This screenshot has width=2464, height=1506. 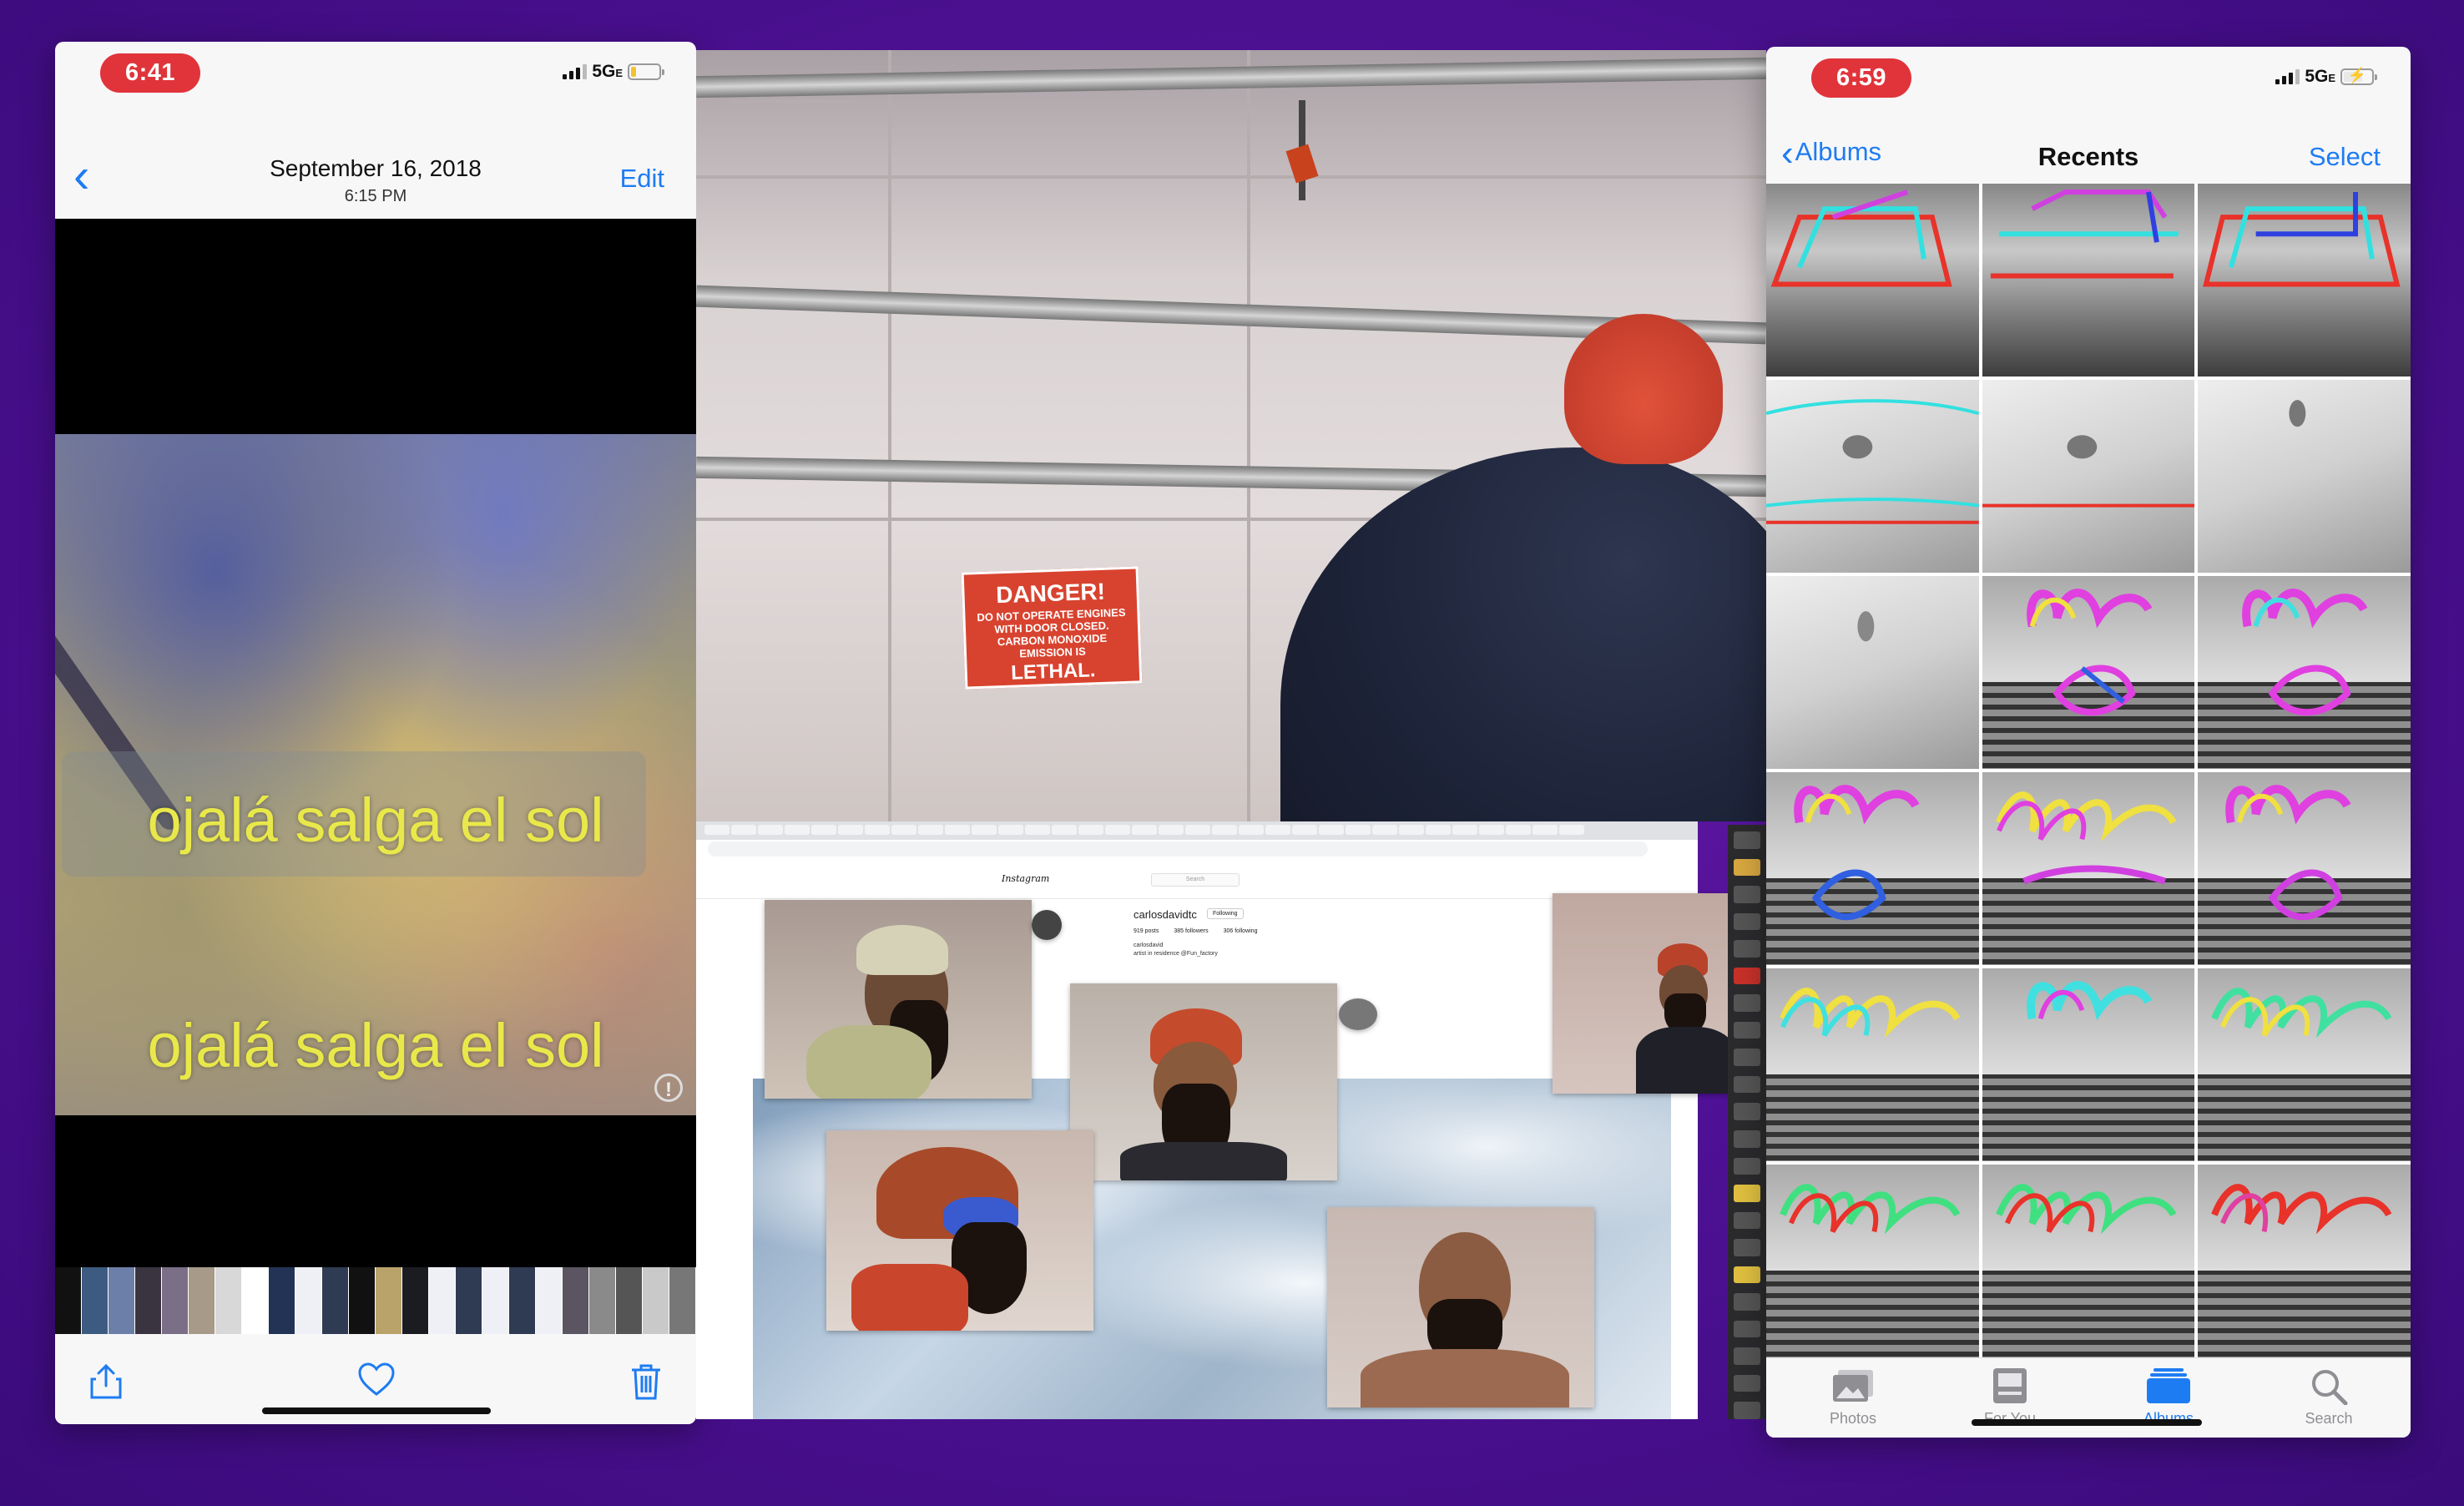 What do you see at coordinates (1191, 931) in the screenshot?
I see `followers-count: 385 followers` at bounding box center [1191, 931].